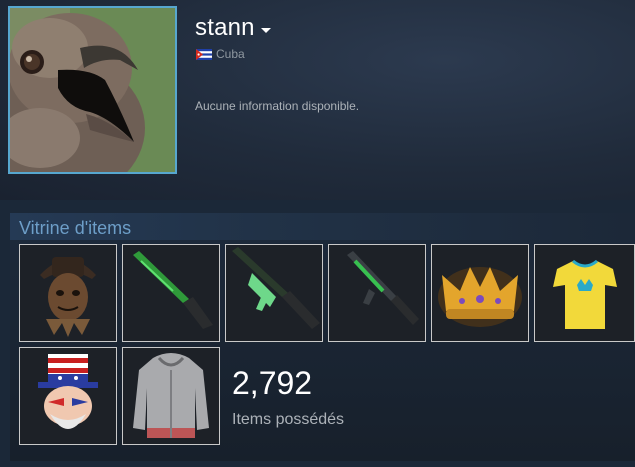 This screenshot has width=635, height=467. I want to click on scarecrow-mask-icon, so click(68, 293).